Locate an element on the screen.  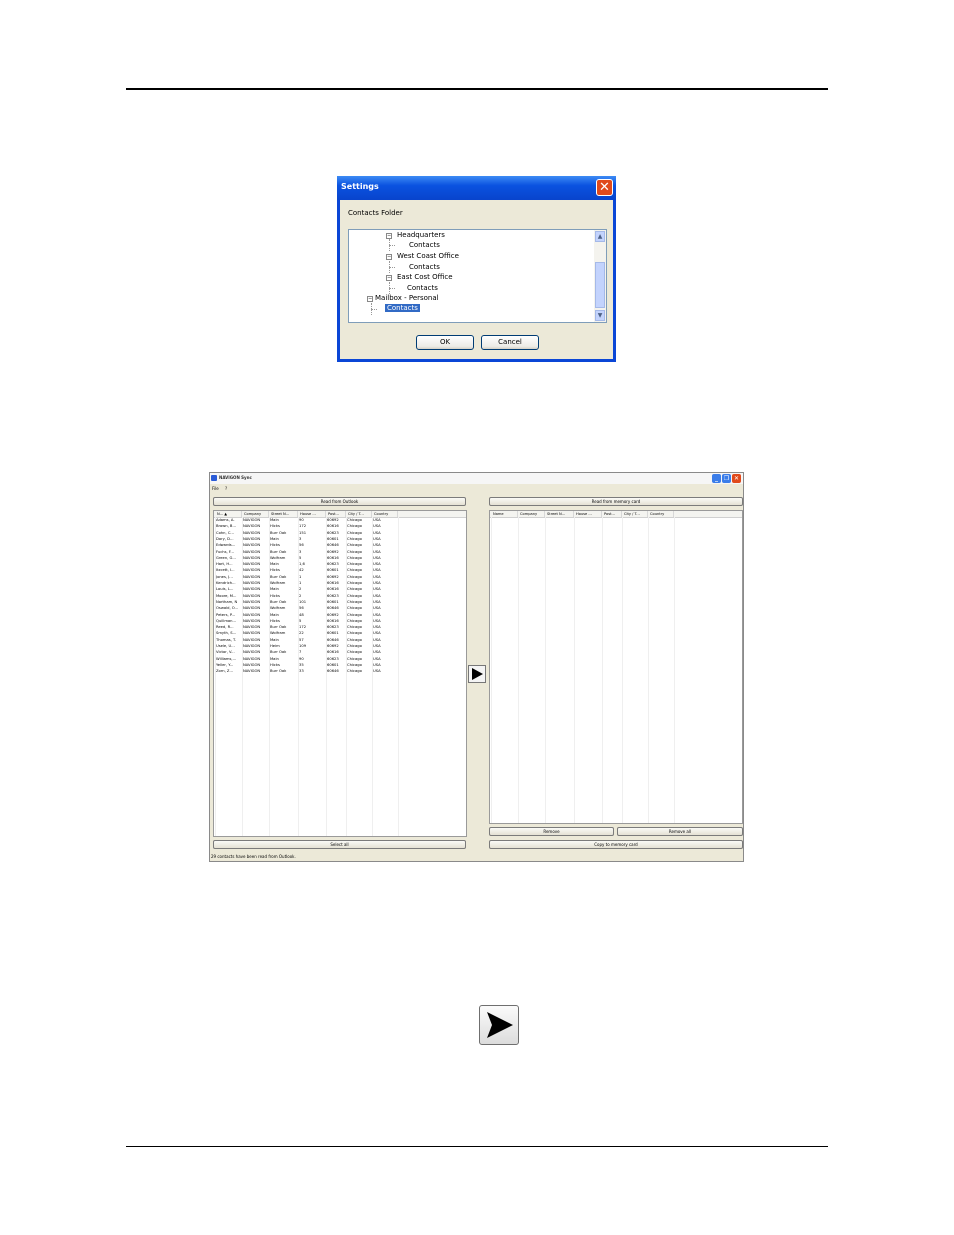
table-cell: 57 is located at coordinates (301, 639).